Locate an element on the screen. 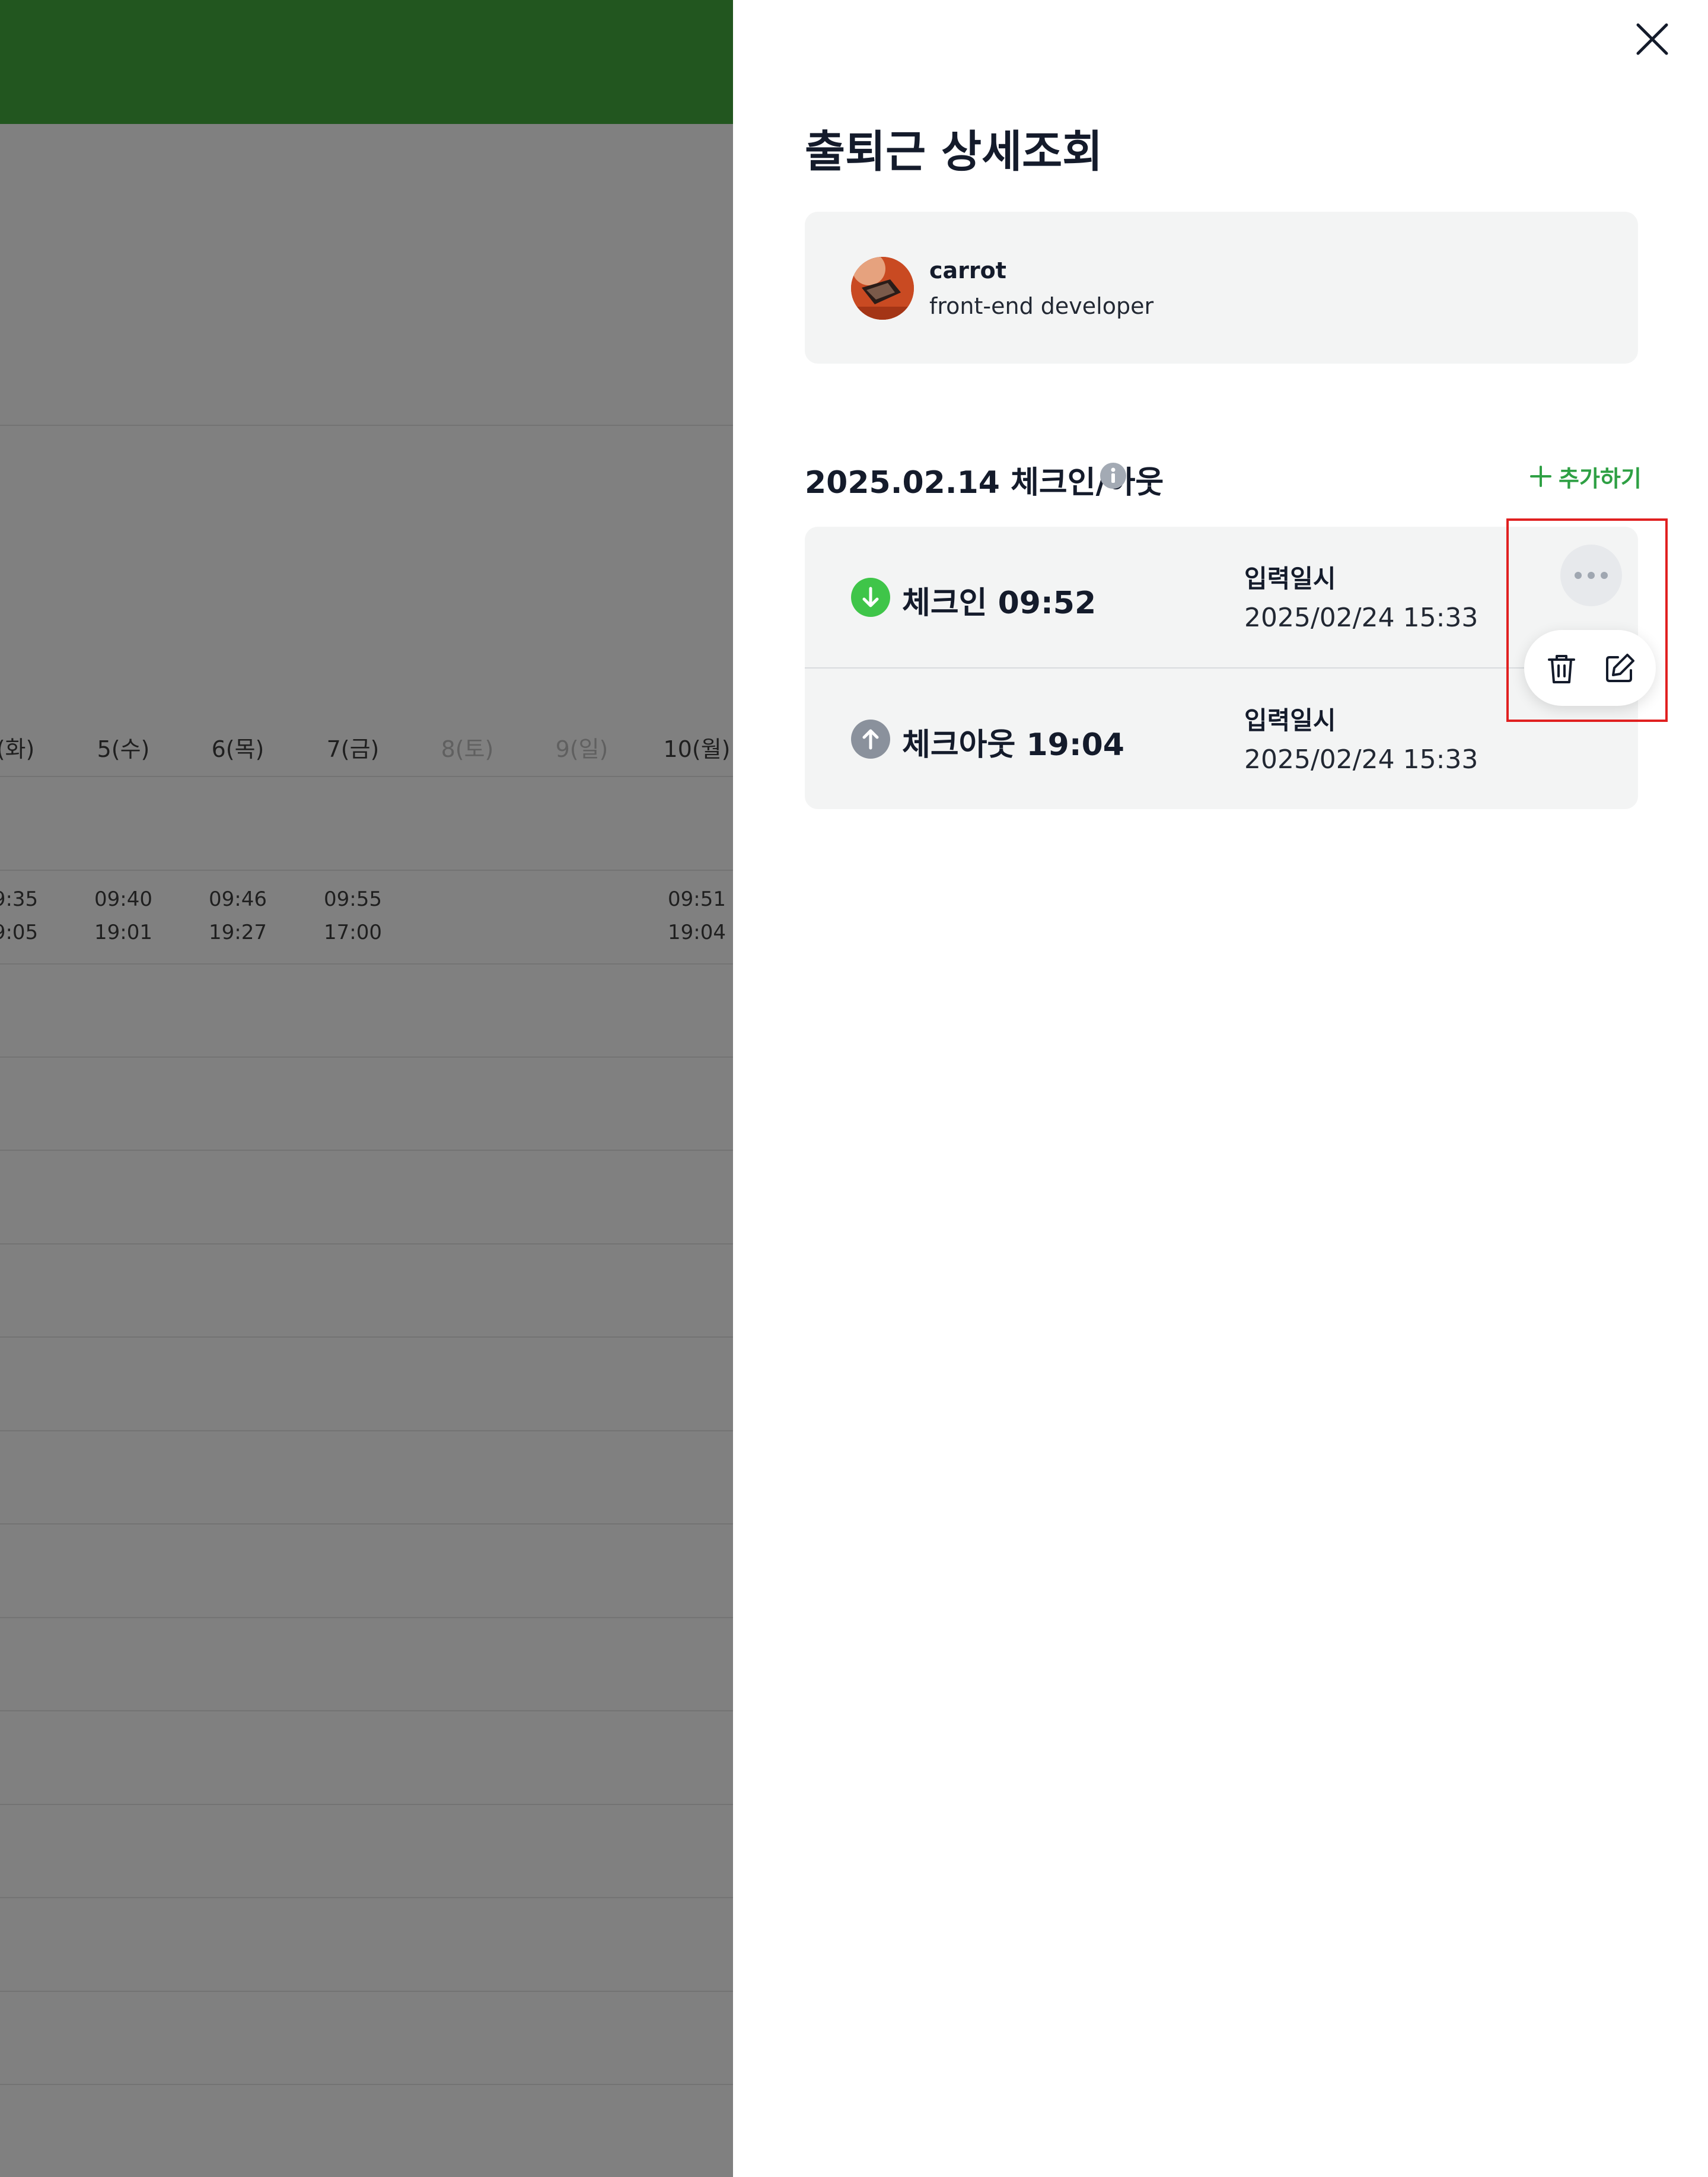 This screenshot has height=2177, width=1708. day-header: 8(토) is located at coordinates (467, 749).